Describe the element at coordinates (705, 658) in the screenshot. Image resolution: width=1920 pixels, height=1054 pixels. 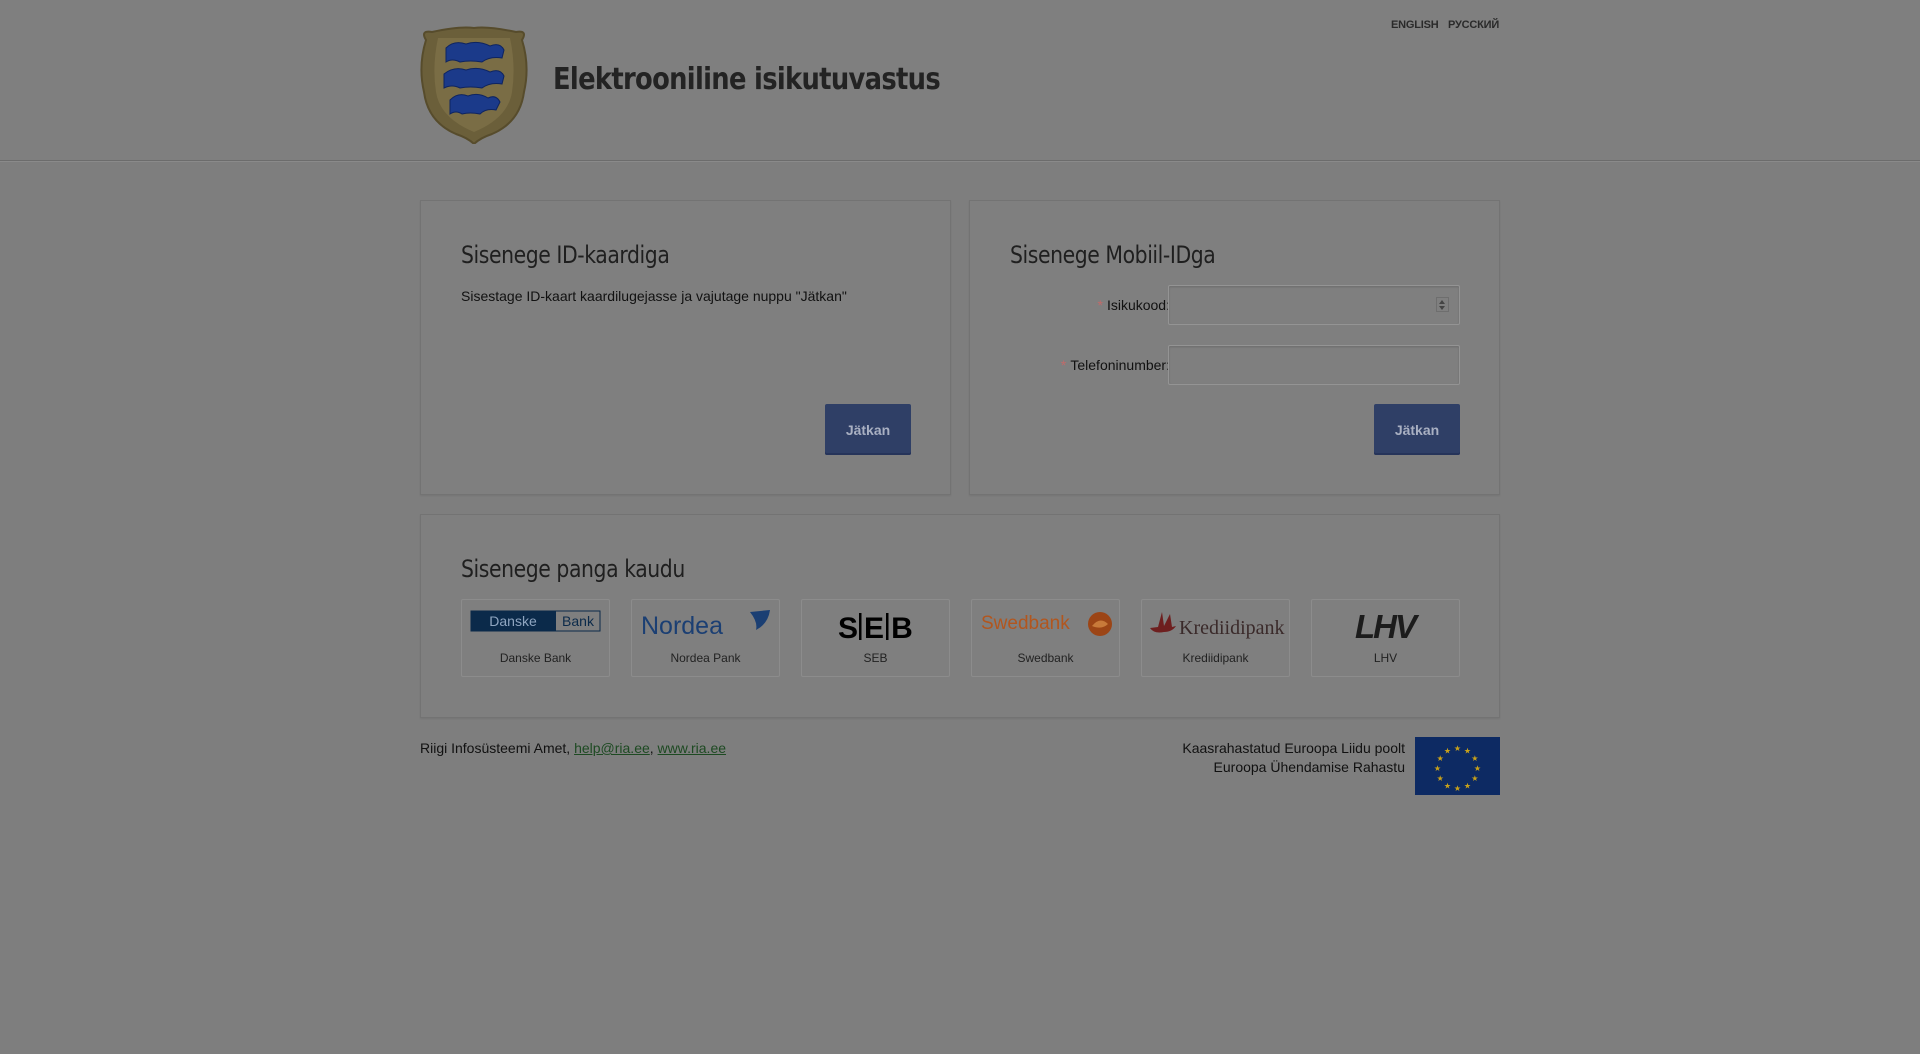
I see `bank-name: Nordea Pank` at that location.